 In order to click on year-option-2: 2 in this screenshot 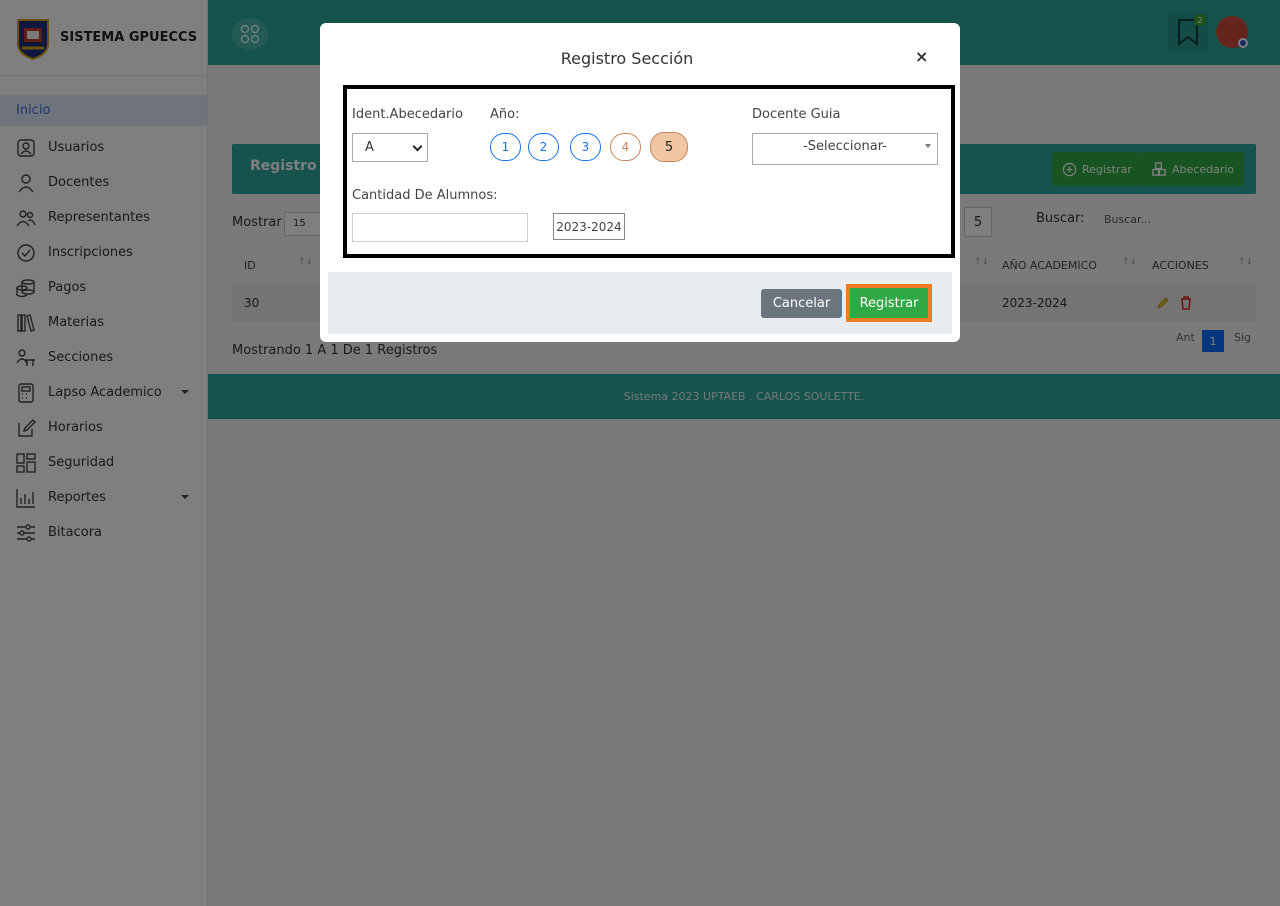, I will do `click(543, 147)`.